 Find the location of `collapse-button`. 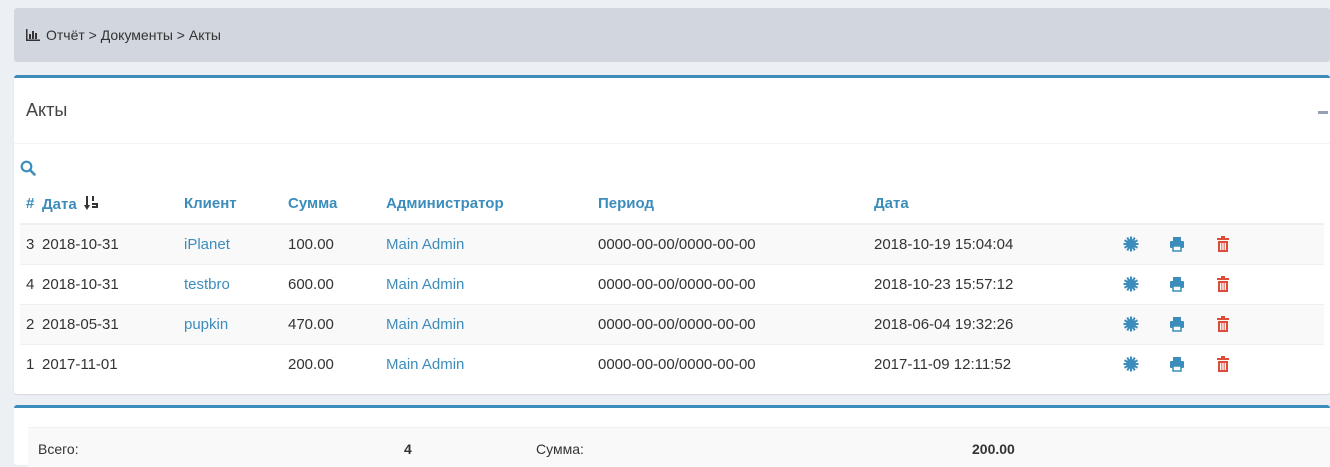

collapse-button is located at coordinates (1323, 112).